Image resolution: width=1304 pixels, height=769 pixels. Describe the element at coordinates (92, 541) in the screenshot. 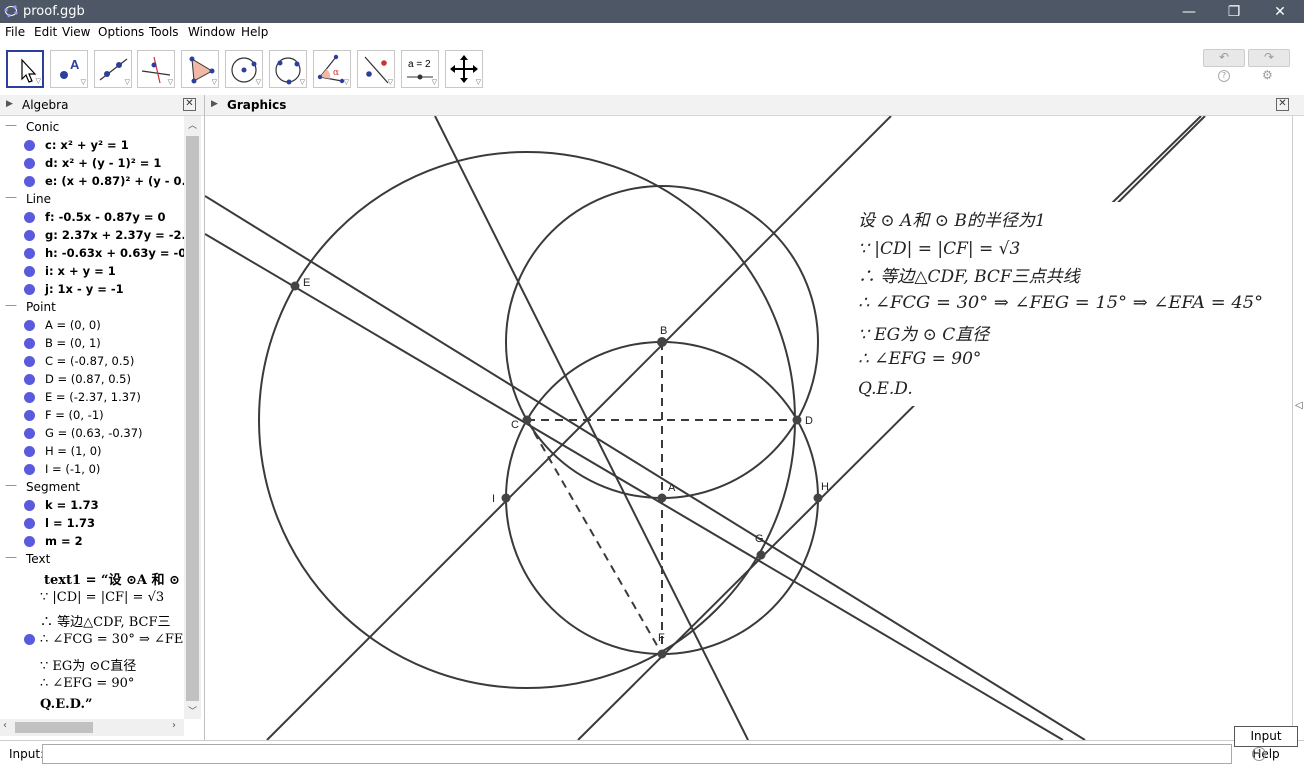

I see `algebra-item: m = 2` at that location.